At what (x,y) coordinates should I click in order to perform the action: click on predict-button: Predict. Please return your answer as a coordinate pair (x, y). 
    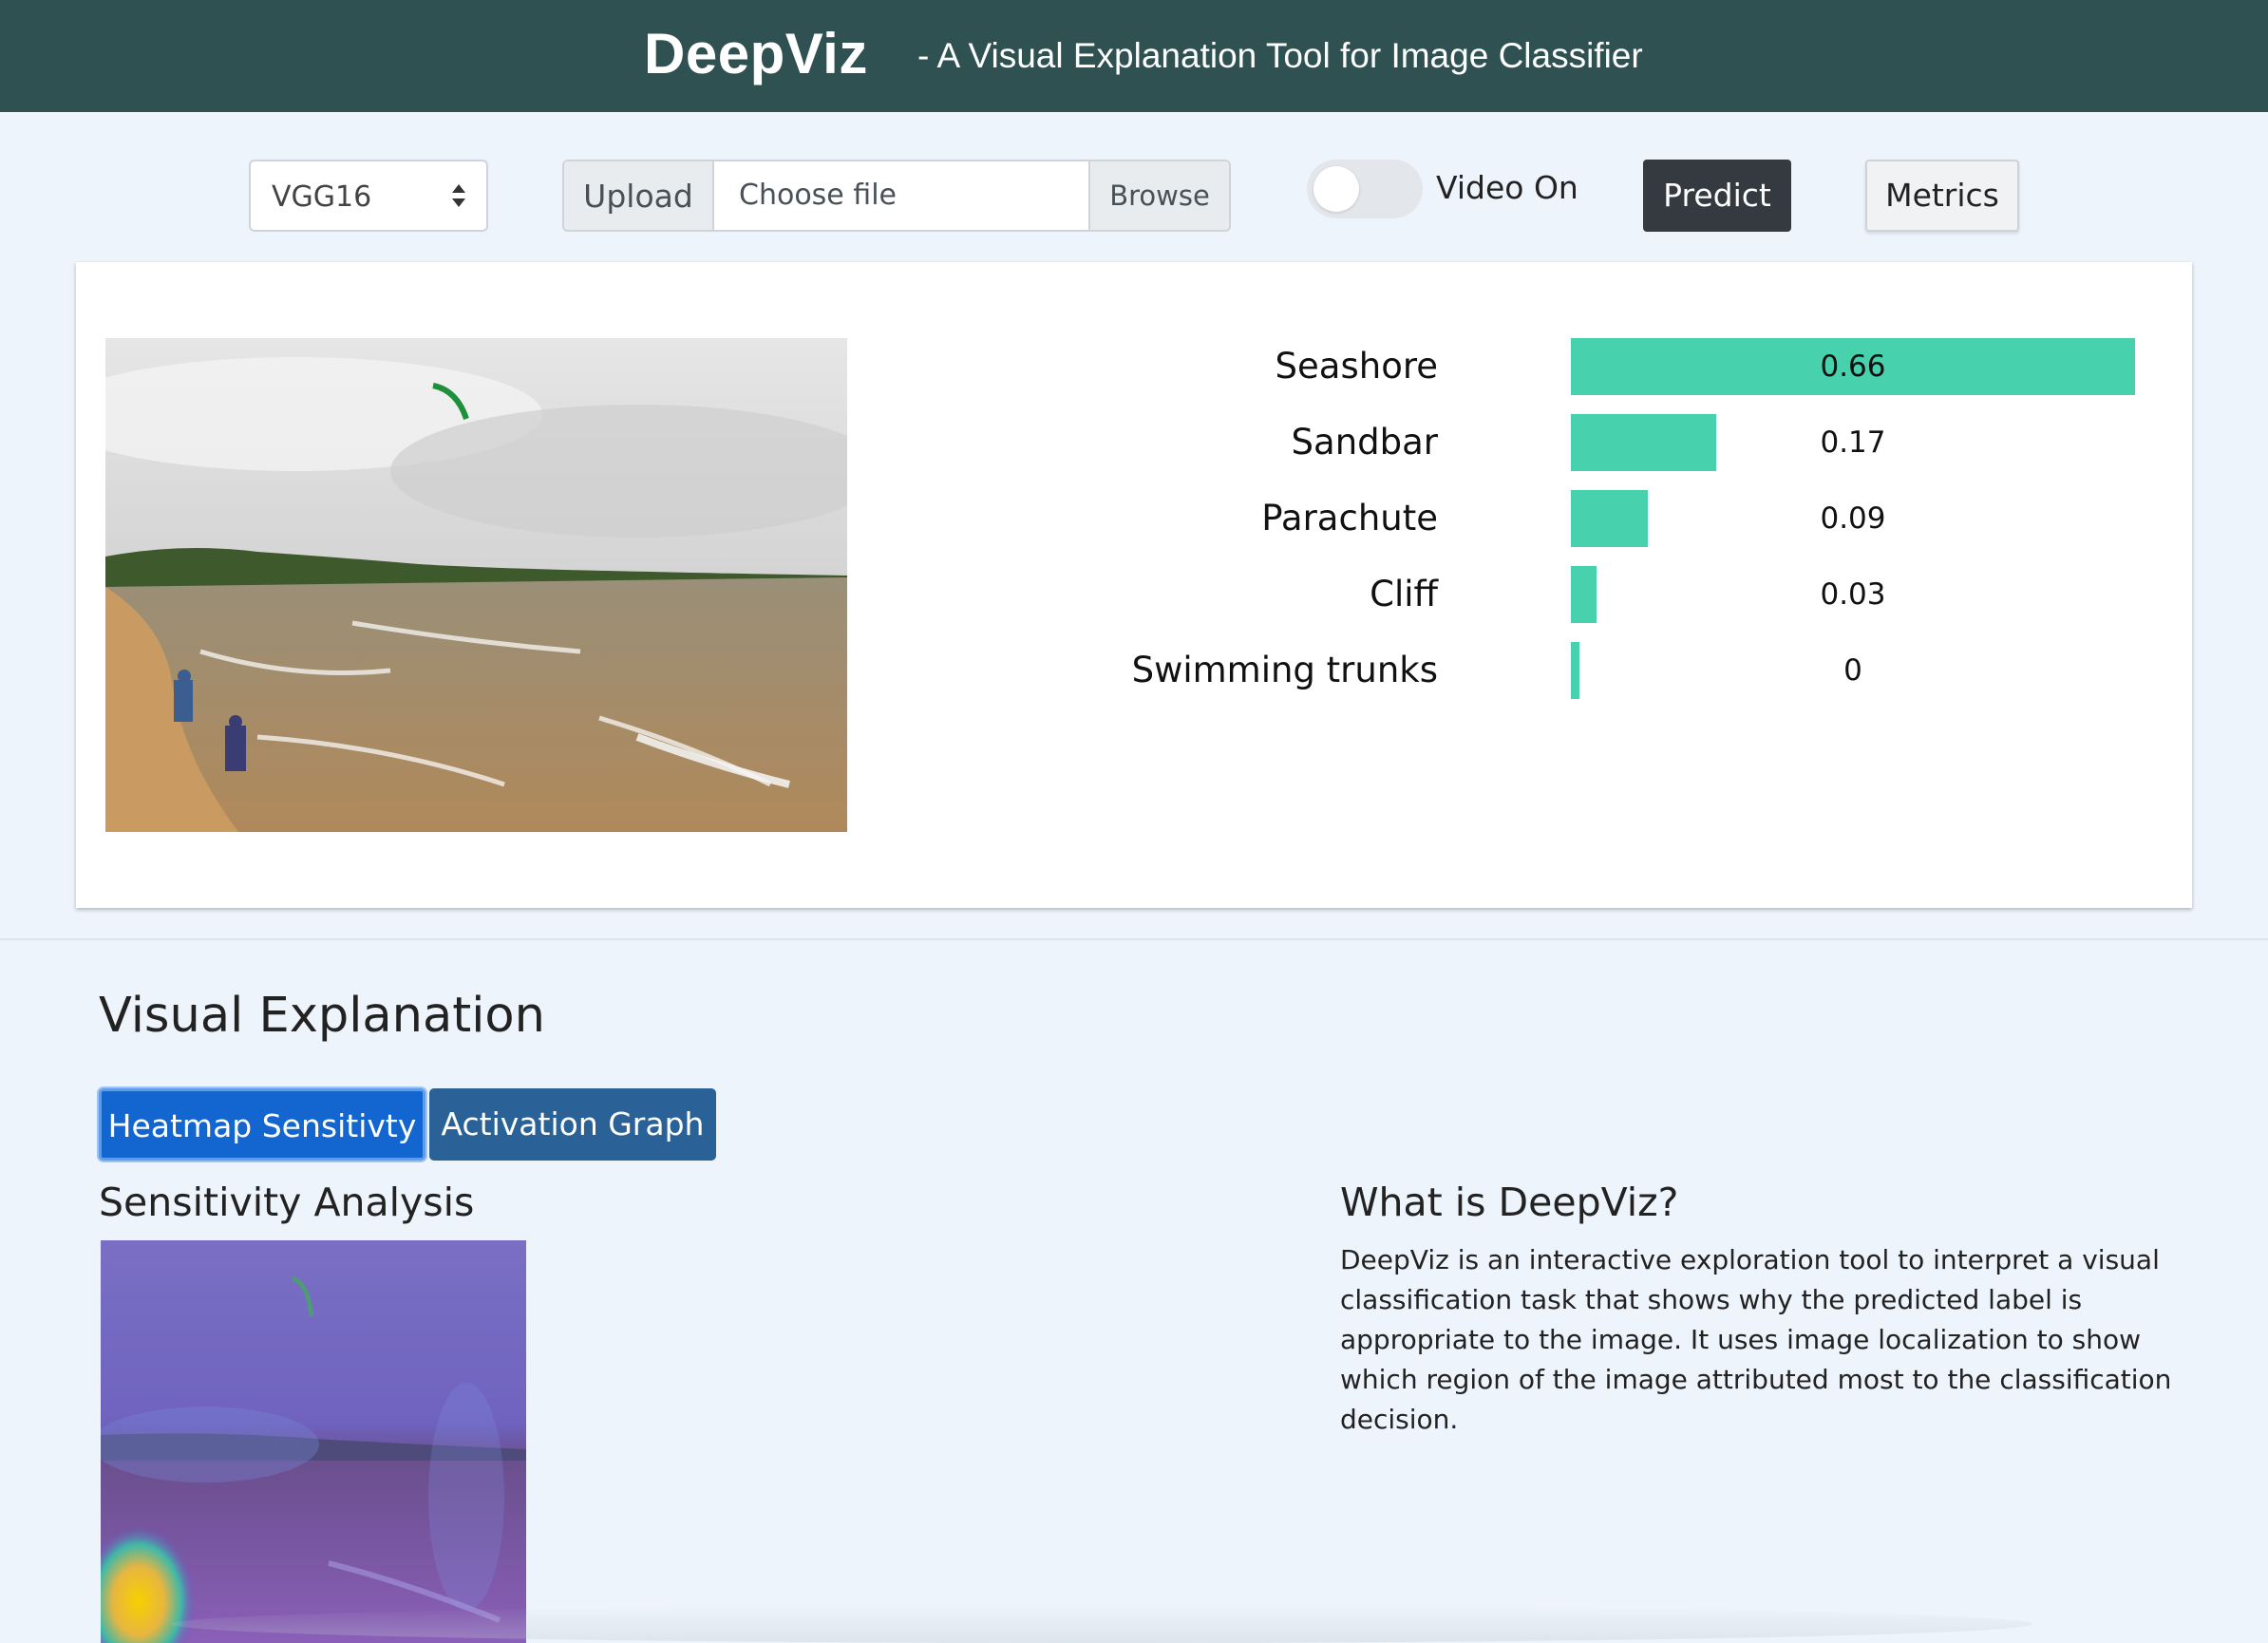
    Looking at the image, I should click on (1717, 196).